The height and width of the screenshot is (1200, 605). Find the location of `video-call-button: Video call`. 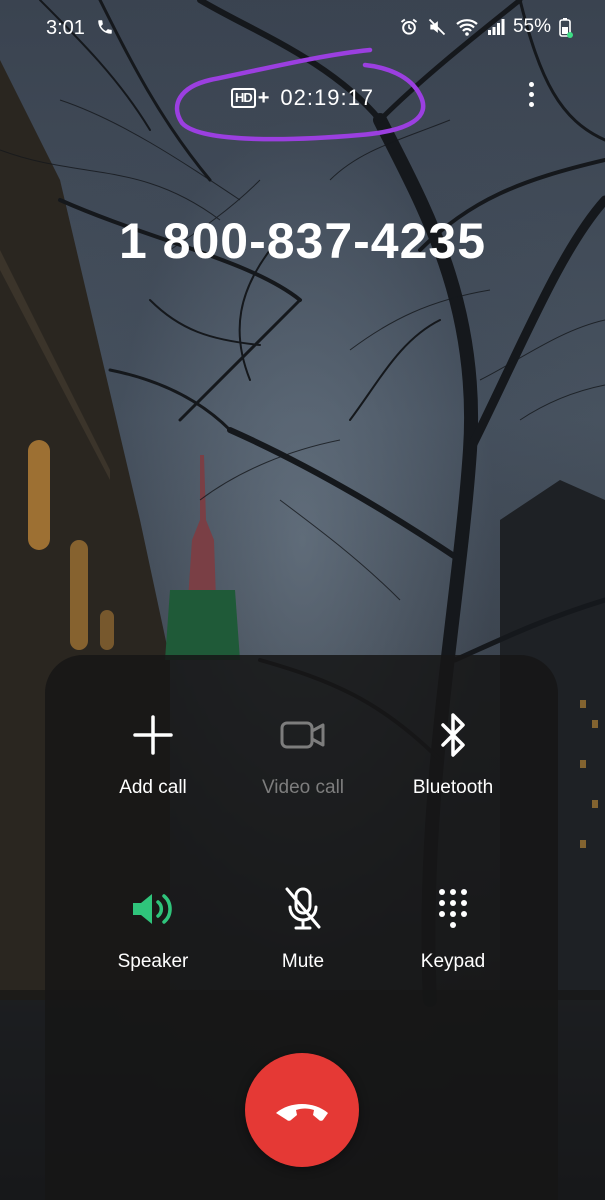

video-call-button: Video call is located at coordinates (303, 752).